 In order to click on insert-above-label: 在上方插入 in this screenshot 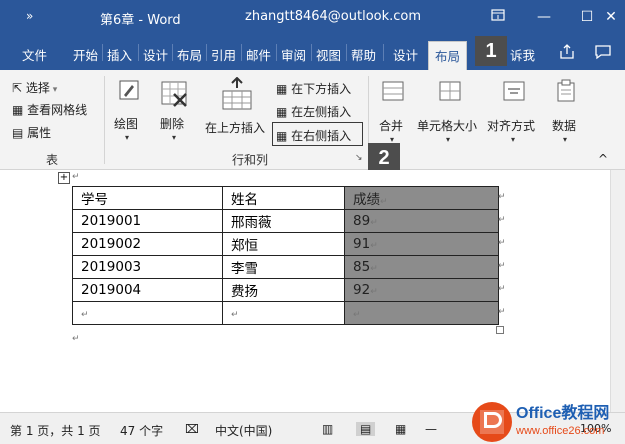, I will do `click(235, 128)`.